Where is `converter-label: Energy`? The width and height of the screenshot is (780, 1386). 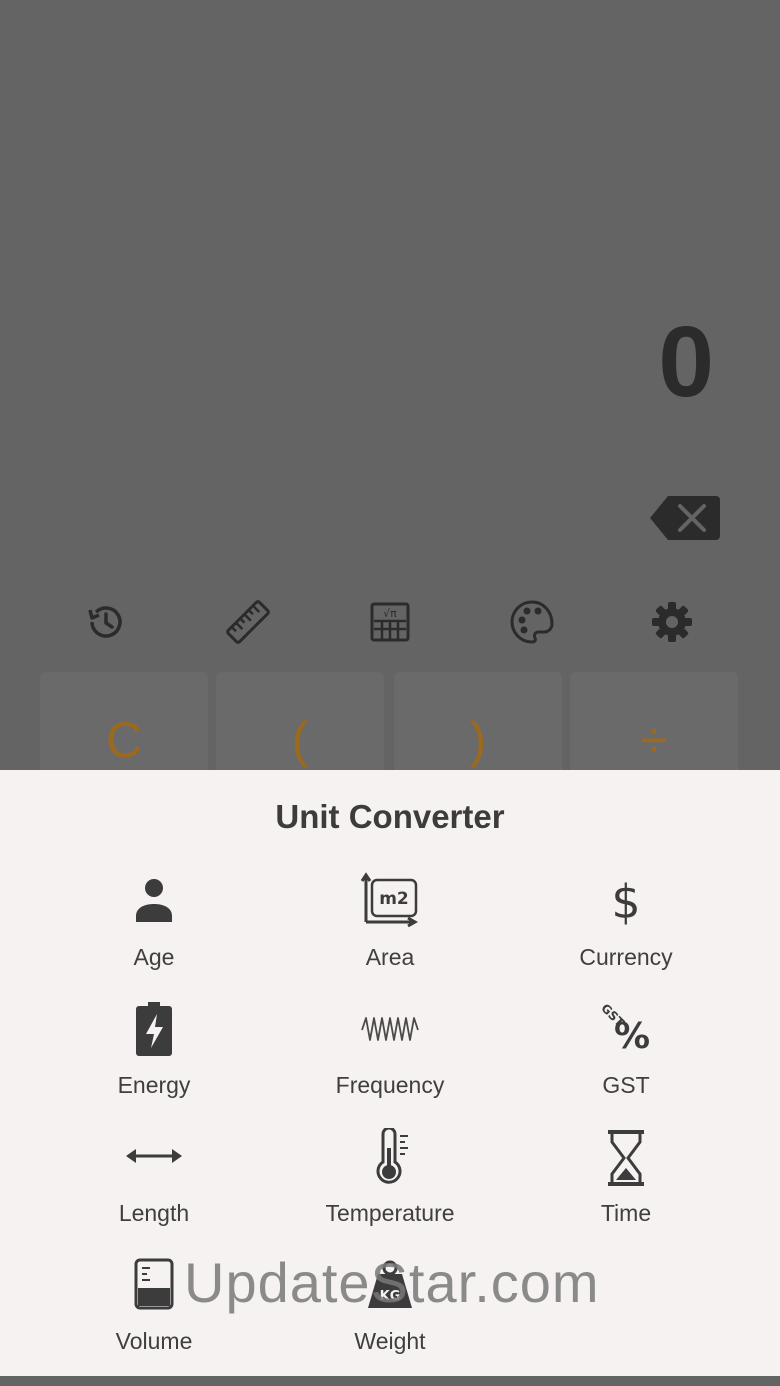
converter-label: Energy is located at coordinates (154, 1085).